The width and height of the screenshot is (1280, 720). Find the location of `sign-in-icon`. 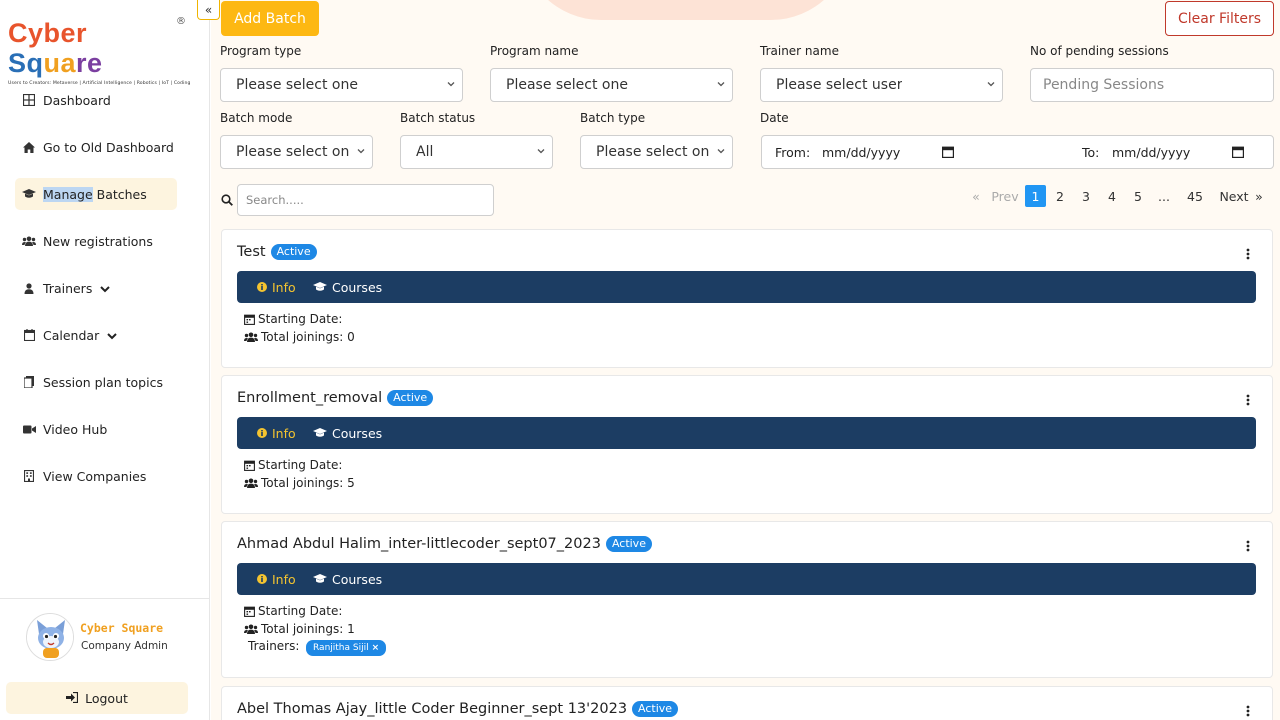

sign-in-icon is located at coordinates (72, 698).